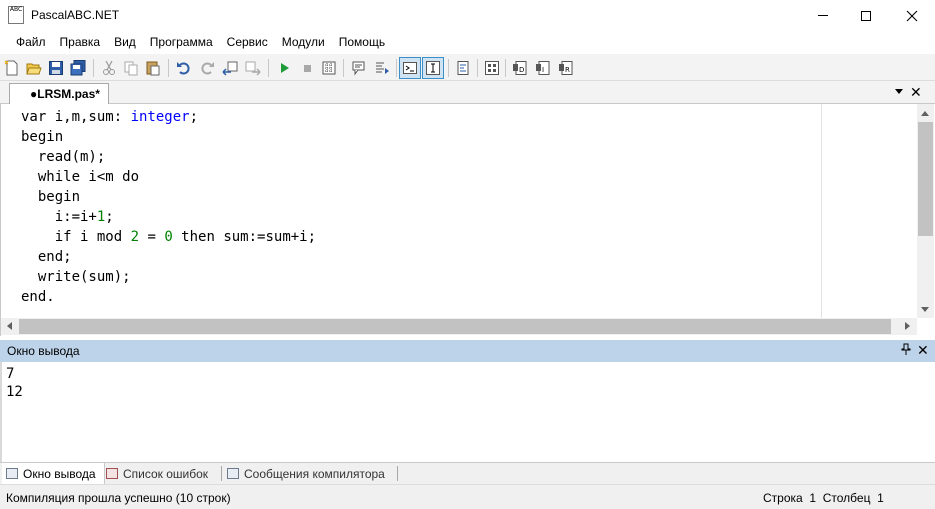  I want to click on code-line: if i mod 2 = 0 then sum:=sum+i;, so click(168, 237).